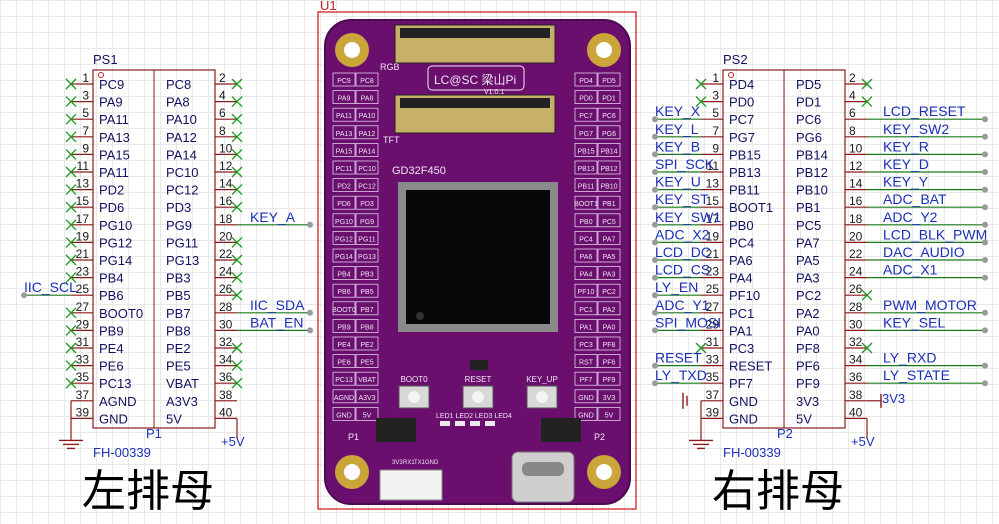 The height and width of the screenshot is (524, 999). What do you see at coordinates (677, 146) in the screenshot?
I see `net-label: KEY_B` at bounding box center [677, 146].